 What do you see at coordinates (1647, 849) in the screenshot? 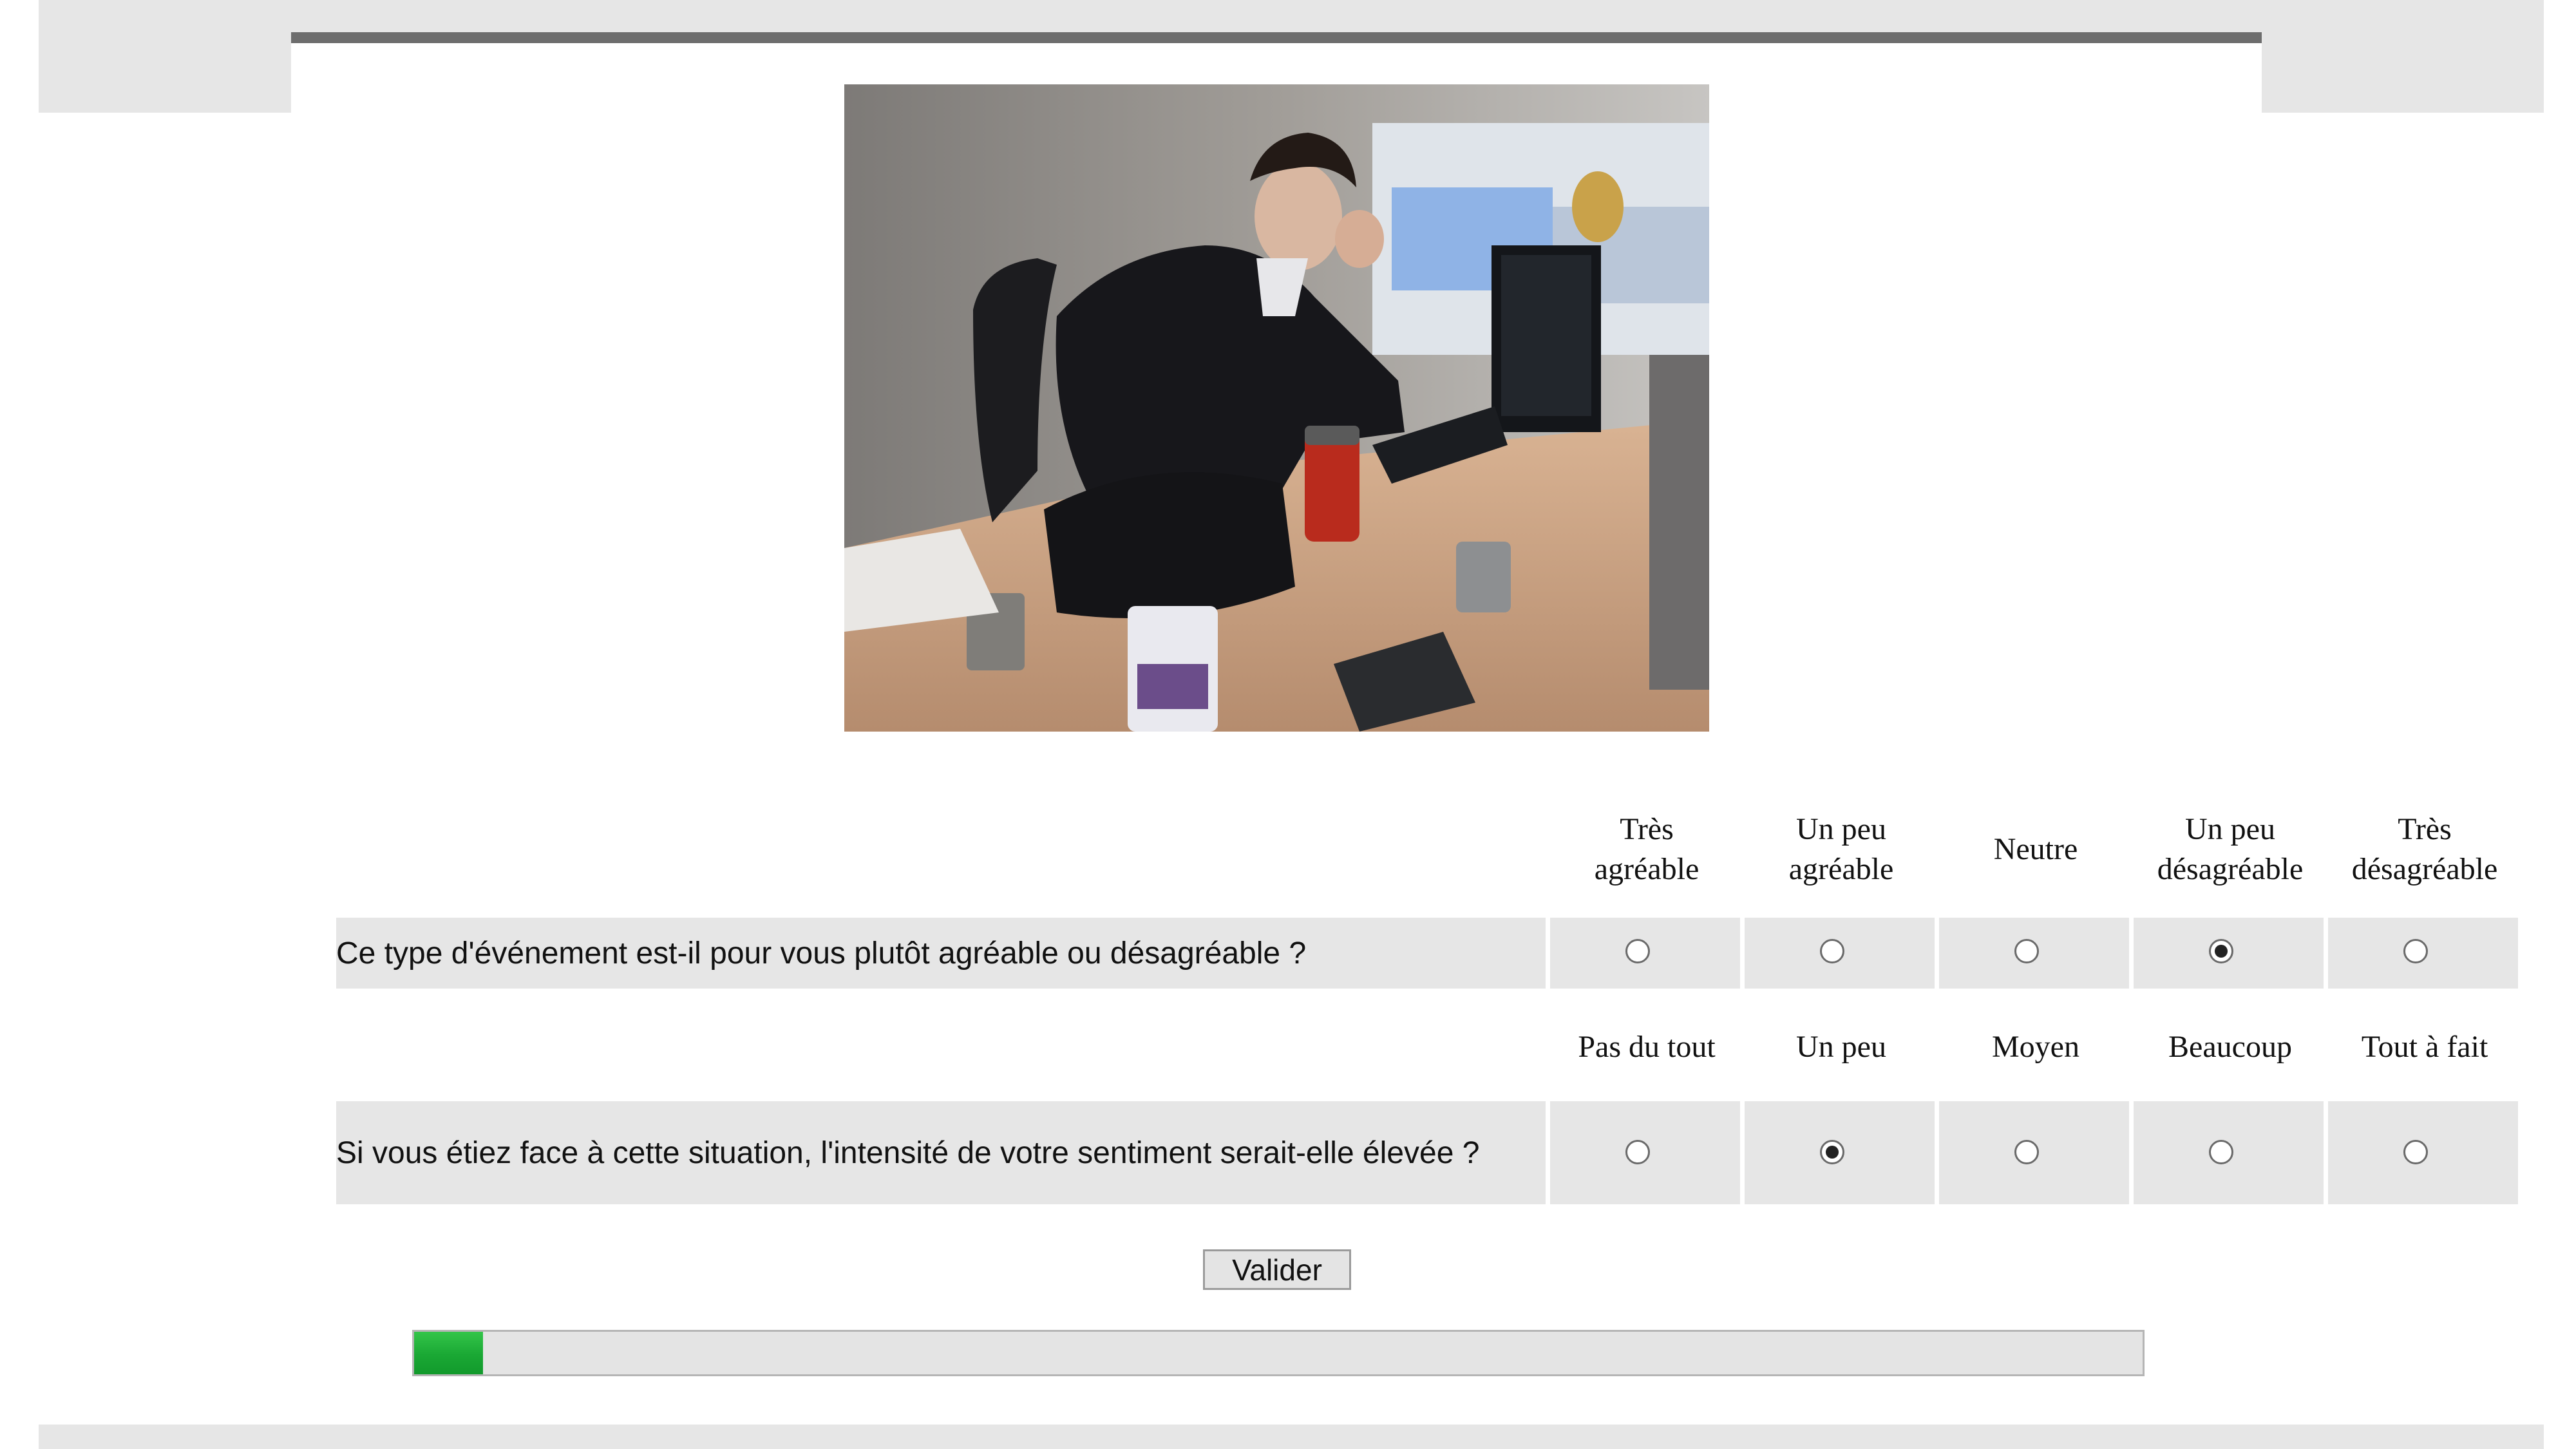
I see `q1-option-label-very-pleasant: Très agréable` at bounding box center [1647, 849].